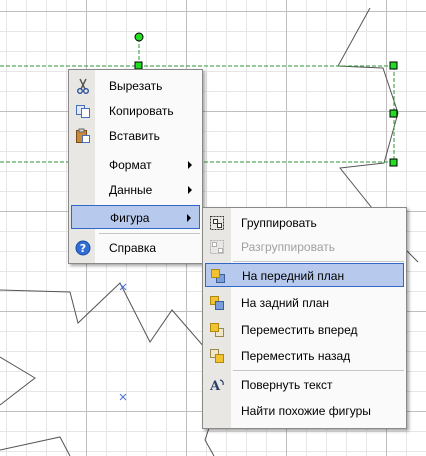 The height and width of the screenshot is (456, 426). What do you see at coordinates (217, 330) in the screenshot?
I see `bring-forward-icon` at bounding box center [217, 330].